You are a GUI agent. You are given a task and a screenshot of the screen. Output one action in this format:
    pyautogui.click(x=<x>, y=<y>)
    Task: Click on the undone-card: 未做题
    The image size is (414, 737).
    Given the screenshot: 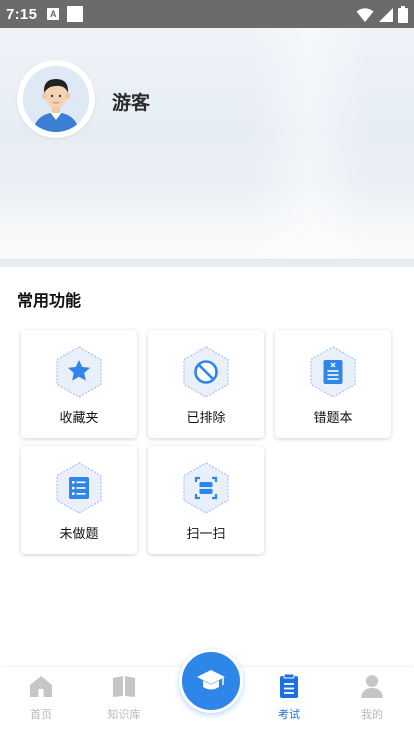 What is the action you would take?
    pyautogui.click(x=79, y=500)
    